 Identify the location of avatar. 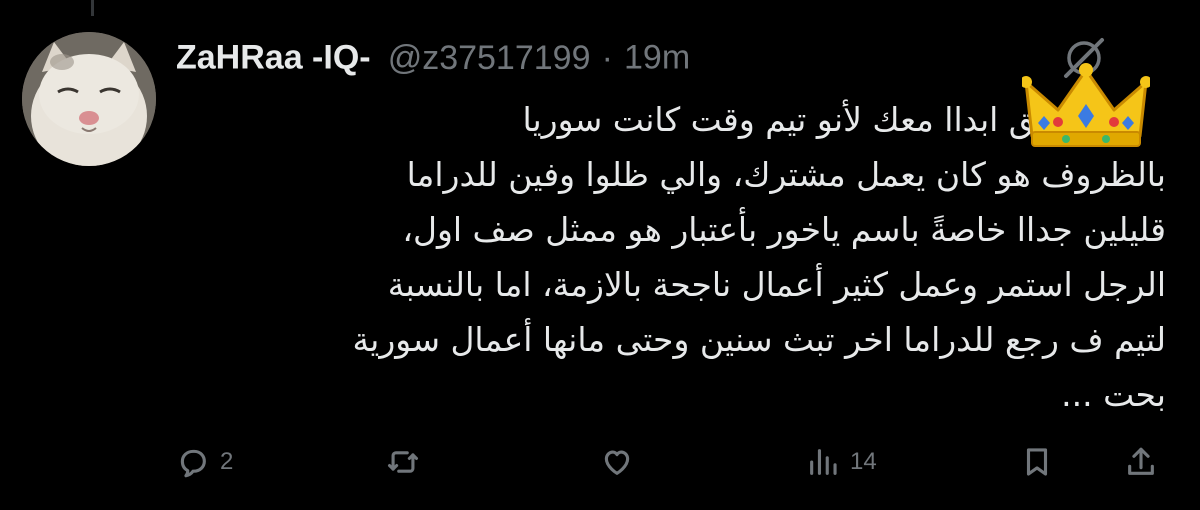
(89, 99).